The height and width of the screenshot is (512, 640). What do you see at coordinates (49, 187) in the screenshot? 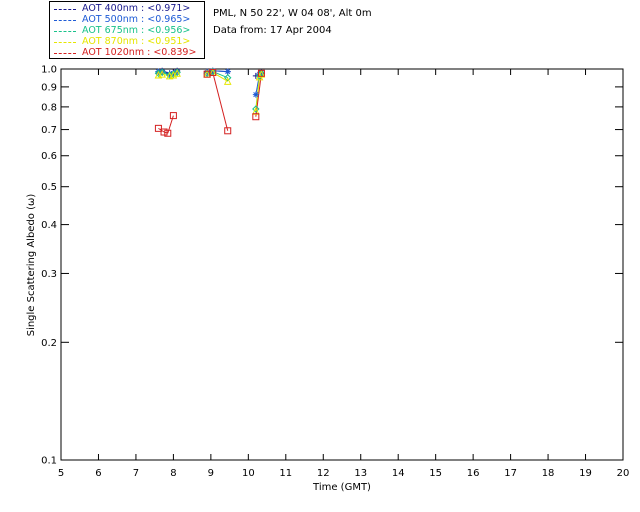
I see `y-tick-label: 0.5` at bounding box center [49, 187].